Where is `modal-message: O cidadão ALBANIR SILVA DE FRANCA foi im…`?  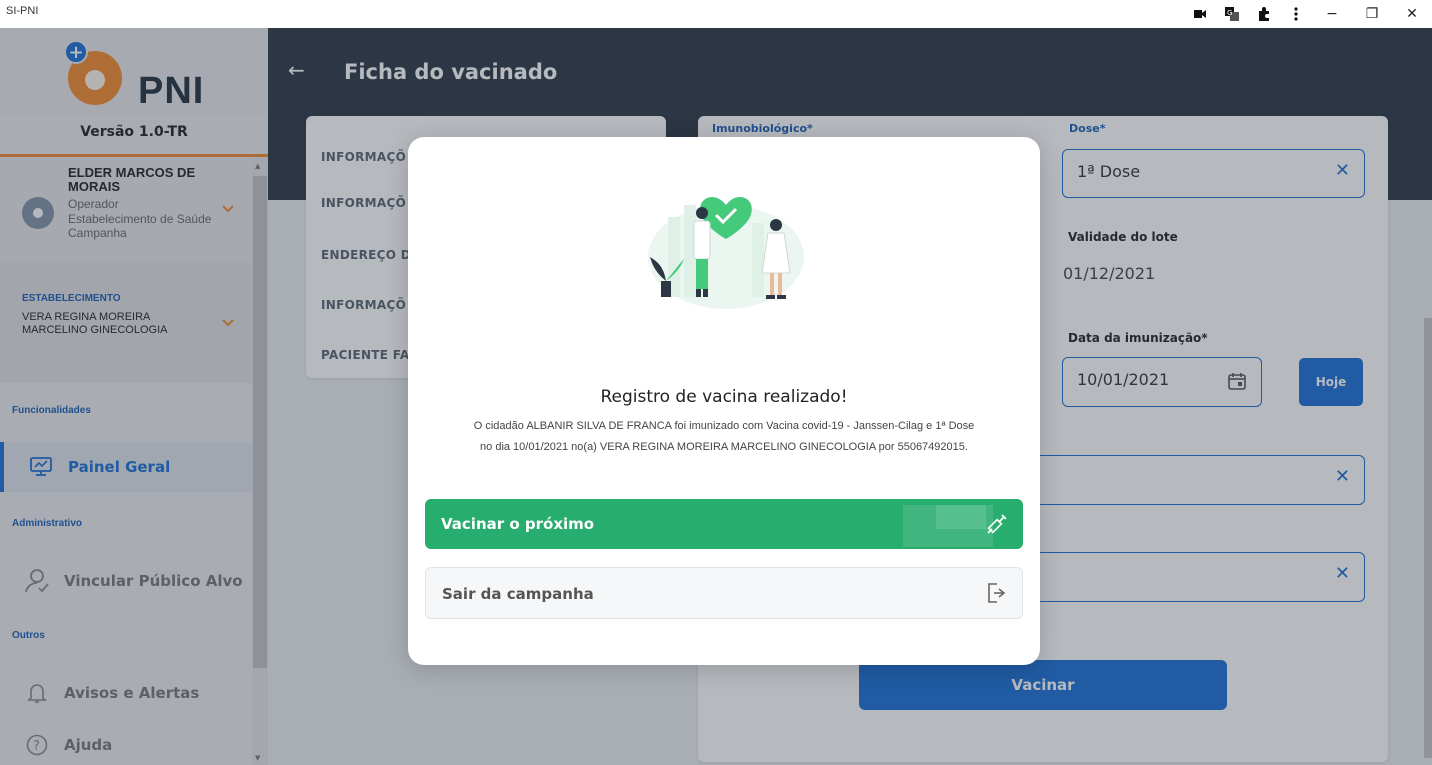 modal-message: O cidadão ALBANIR SILVA DE FRANCA foi im… is located at coordinates (724, 437).